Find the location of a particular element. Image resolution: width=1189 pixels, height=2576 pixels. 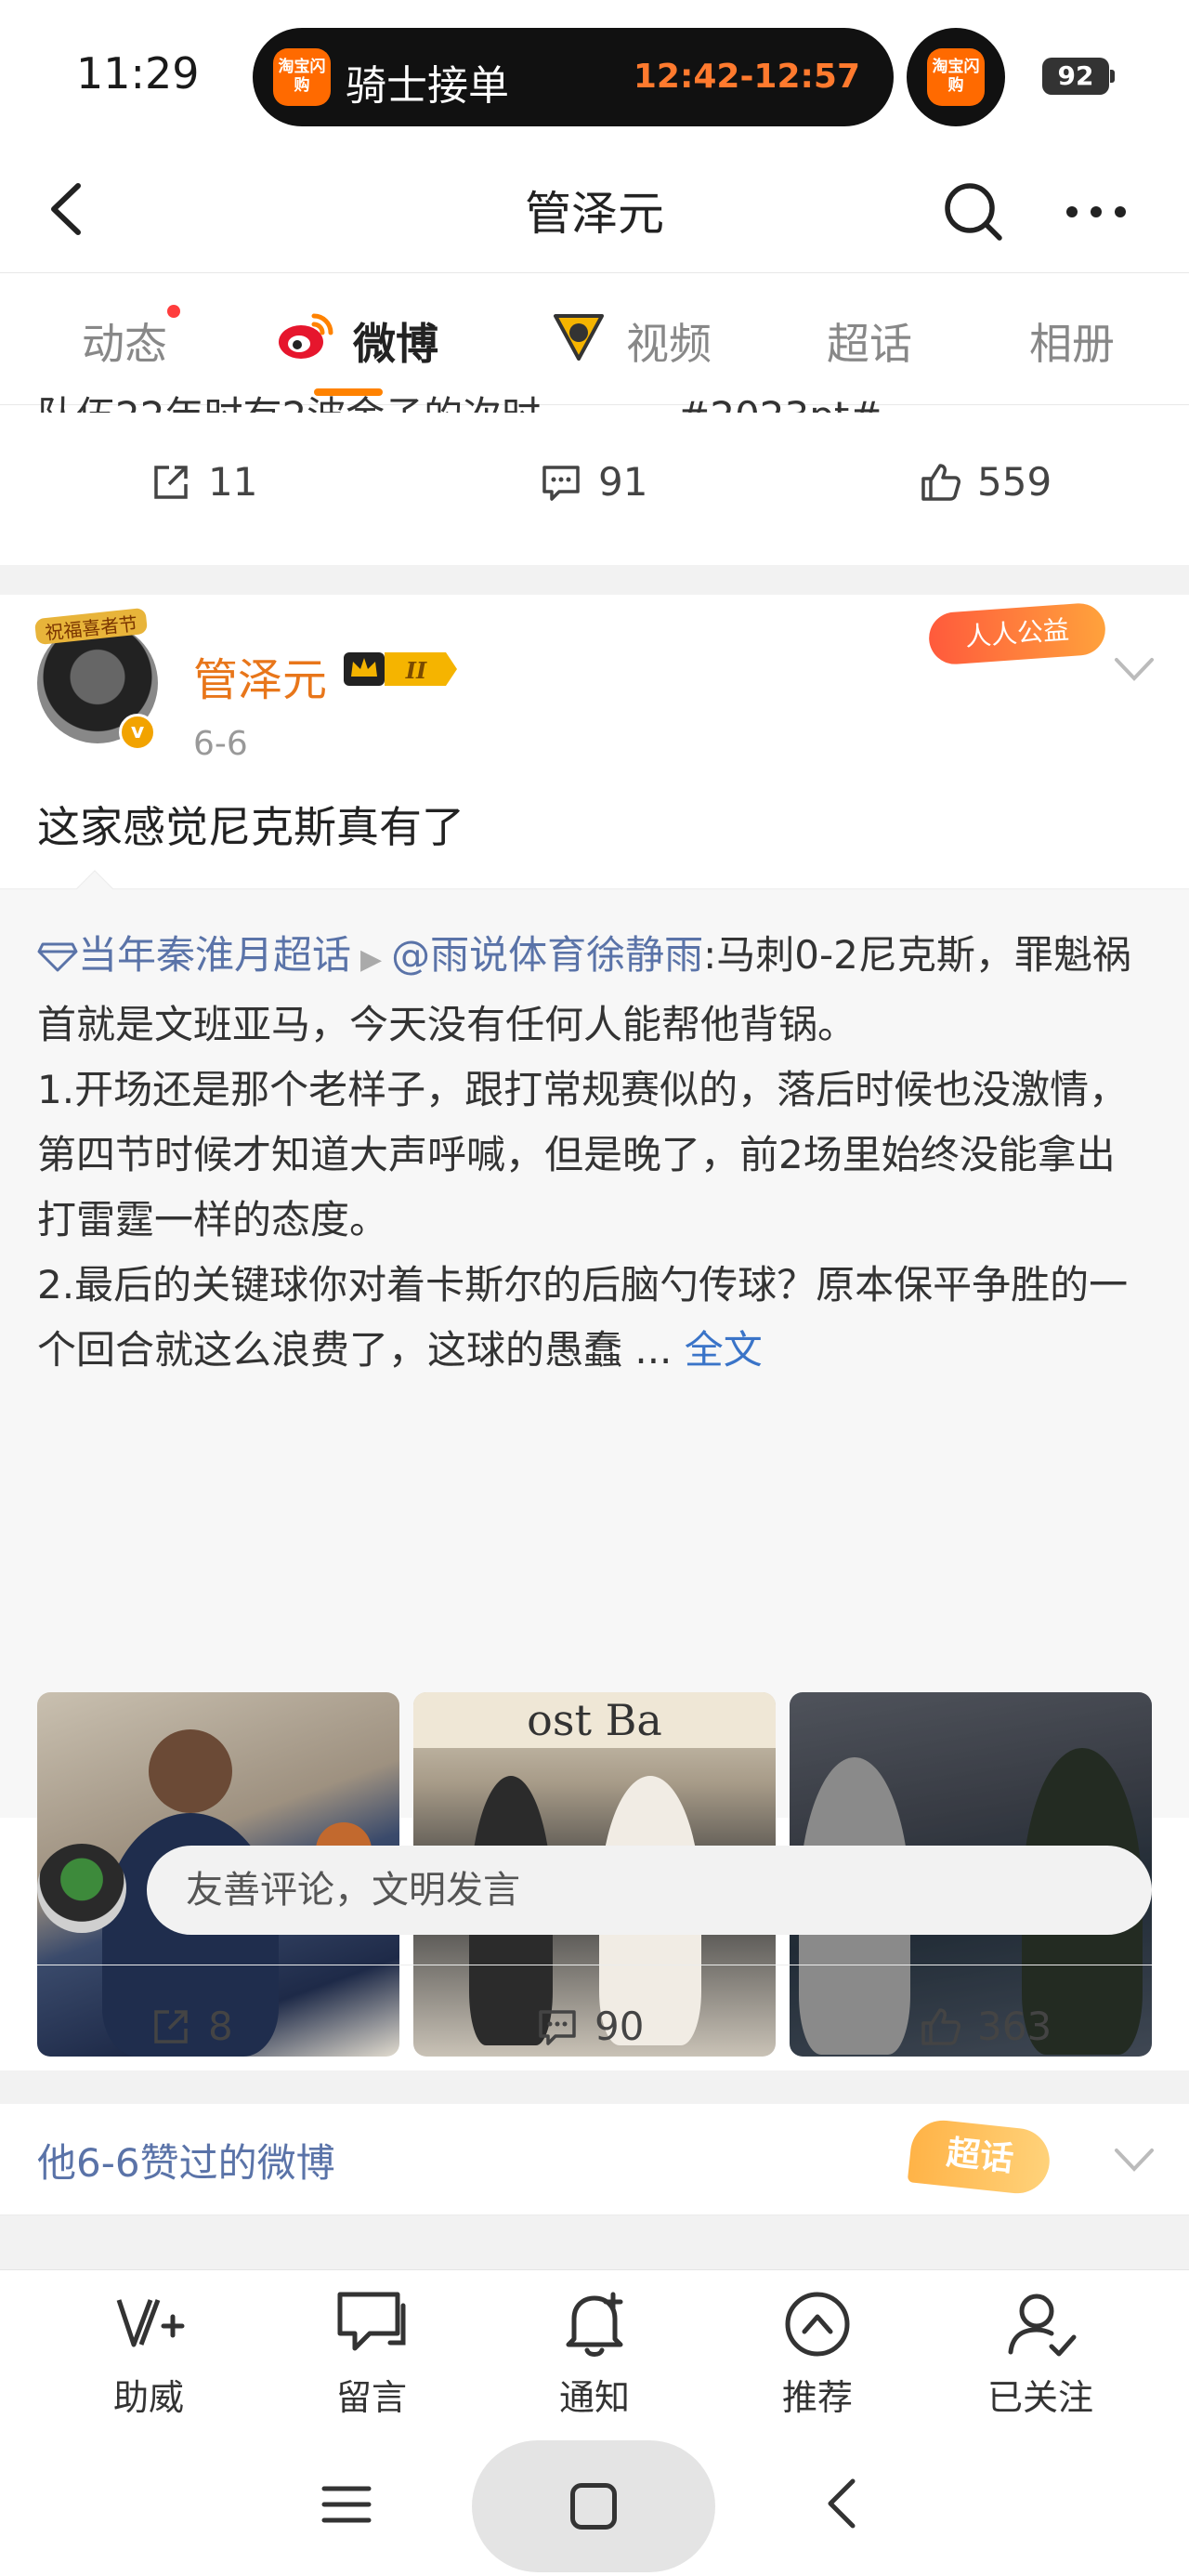

liked-posts-section: 他6-6赞过的微博 超话 is located at coordinates (594, 2159).